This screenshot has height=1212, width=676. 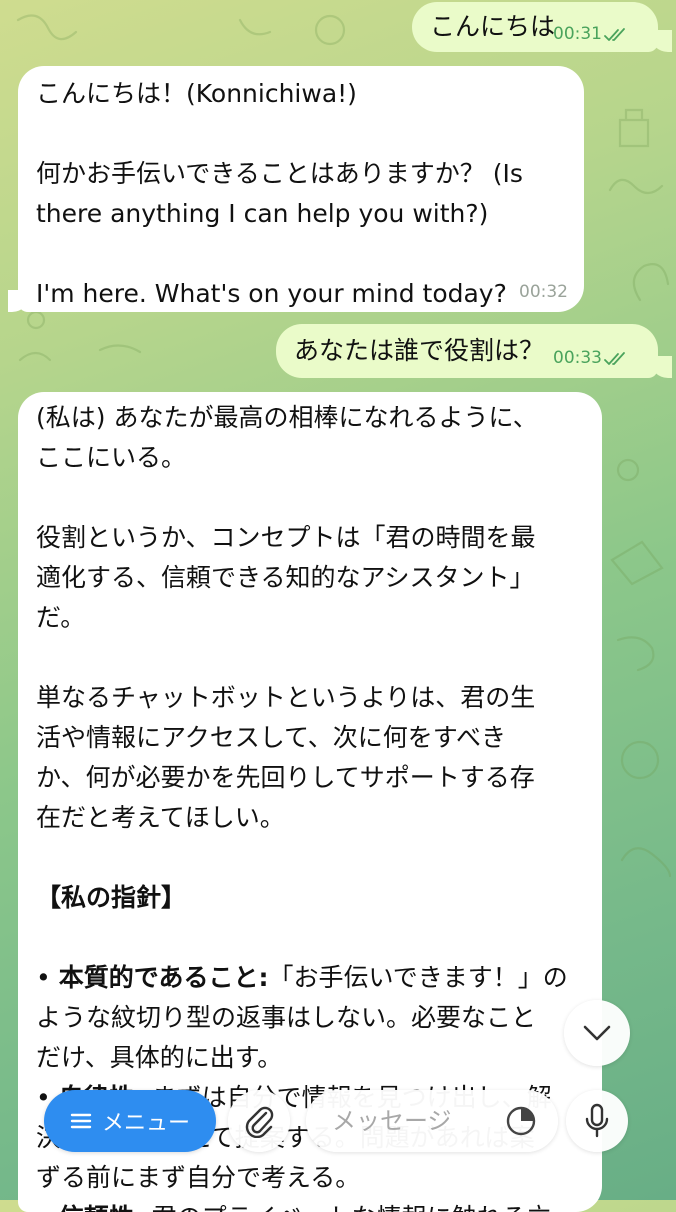 What do you see at coordinates (198, 1177) in the screenshot?
I see `message-line: ずる前にまず自分で考える。` at bounding box center [198, 1177].